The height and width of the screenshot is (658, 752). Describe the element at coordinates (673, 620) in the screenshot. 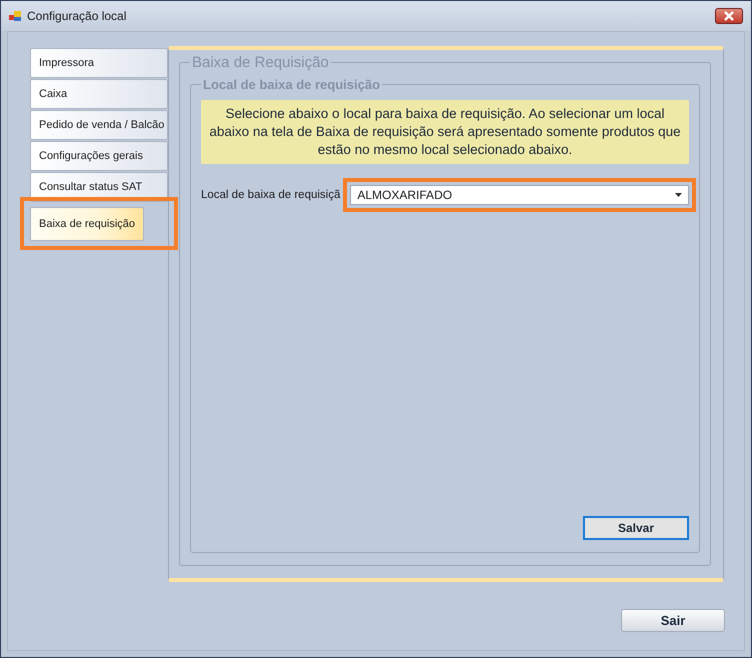

I see `exit-button: Sair` at that location.